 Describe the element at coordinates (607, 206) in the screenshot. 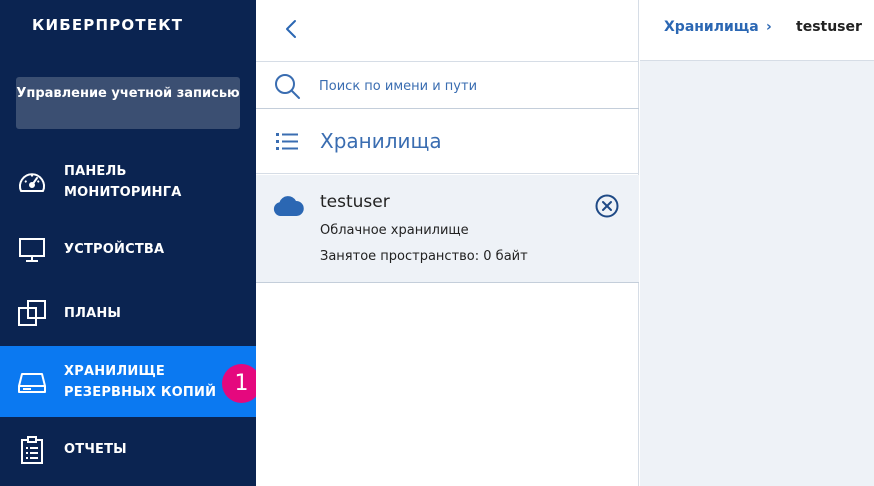

I see `remove-storage-icon` at that location.